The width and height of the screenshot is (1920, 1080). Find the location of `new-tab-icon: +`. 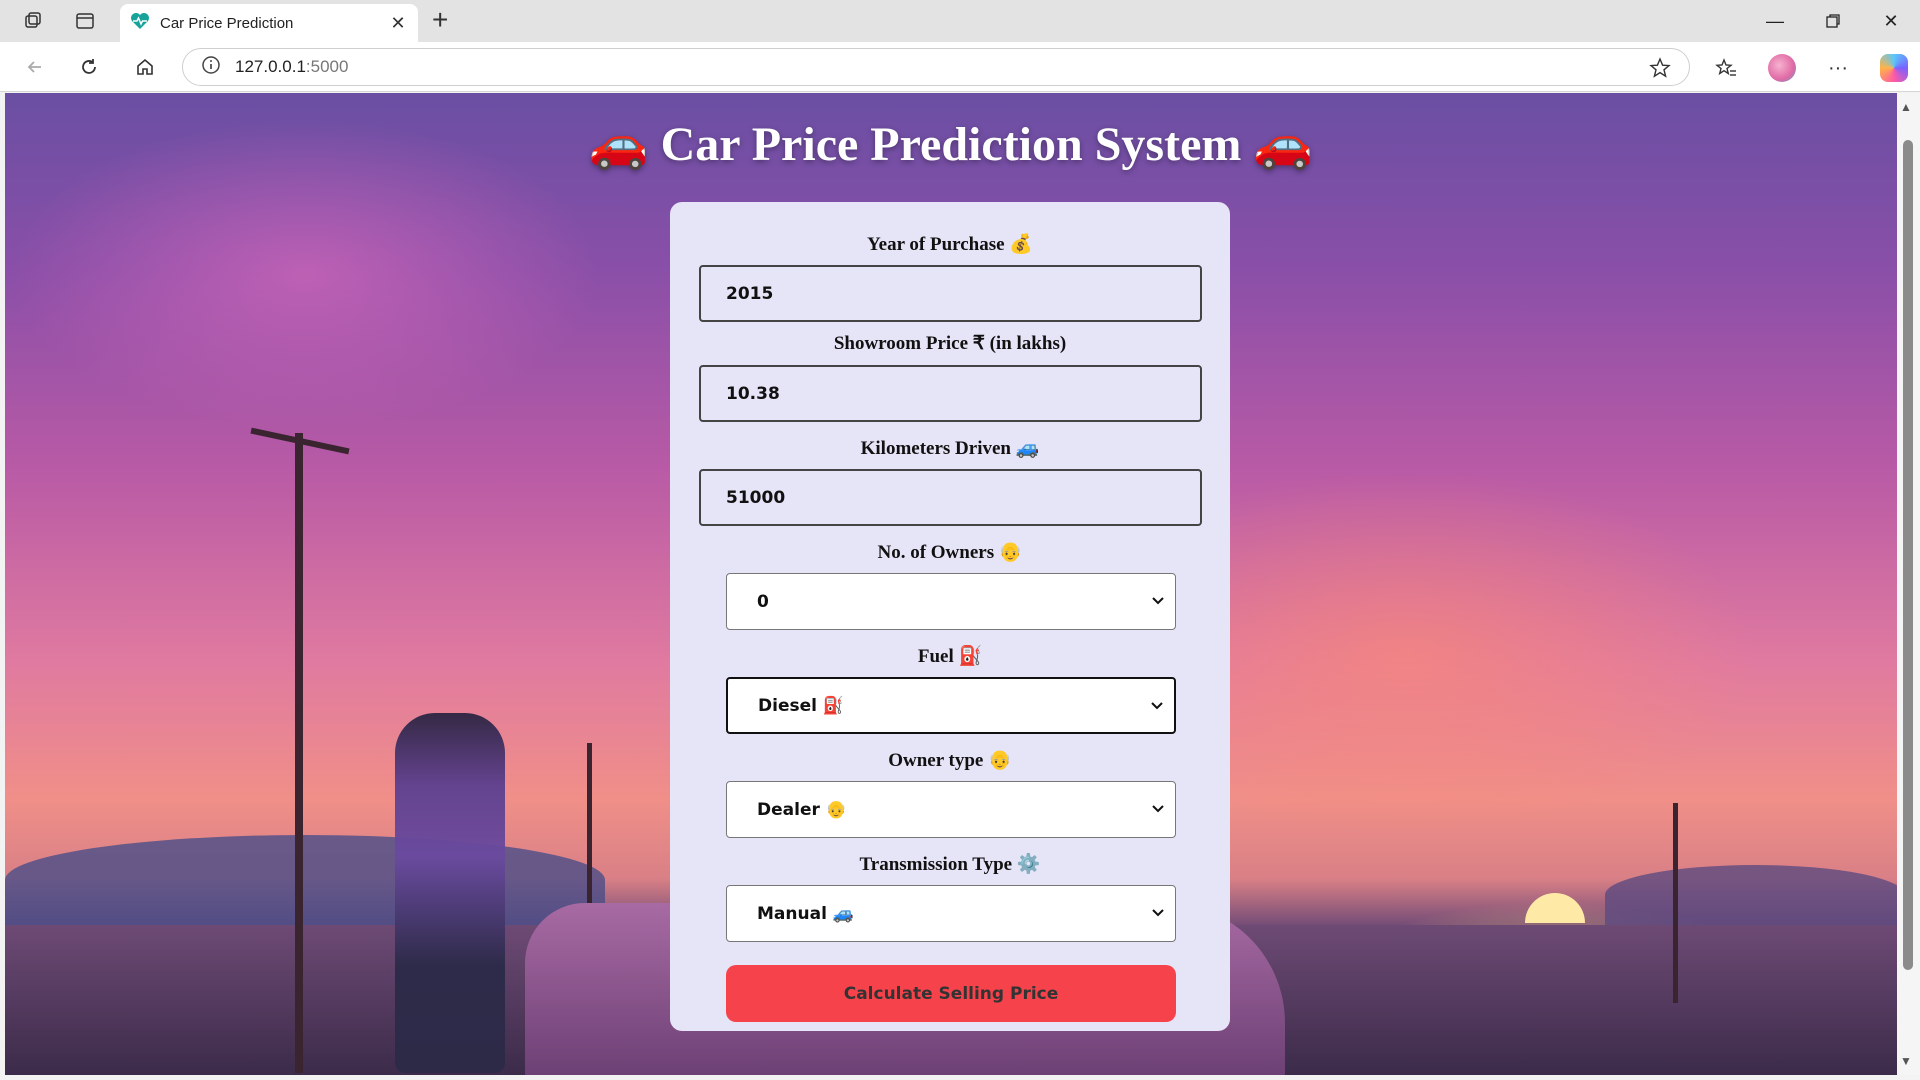

new-tab-icon: + is located at coordinates (440, 20).